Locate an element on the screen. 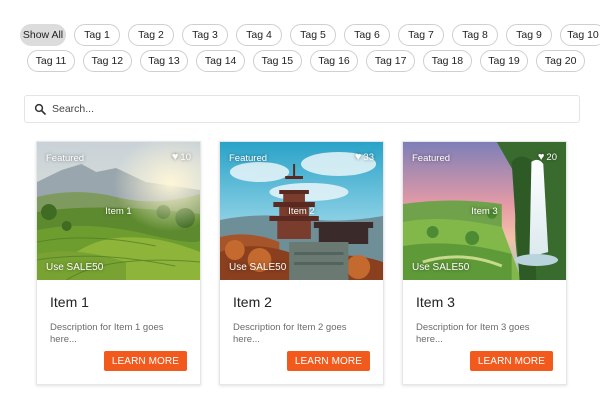 The width and height of the screenshot is (600, 400). tag-16: Tag 16 is located at coordinates (334, 61).